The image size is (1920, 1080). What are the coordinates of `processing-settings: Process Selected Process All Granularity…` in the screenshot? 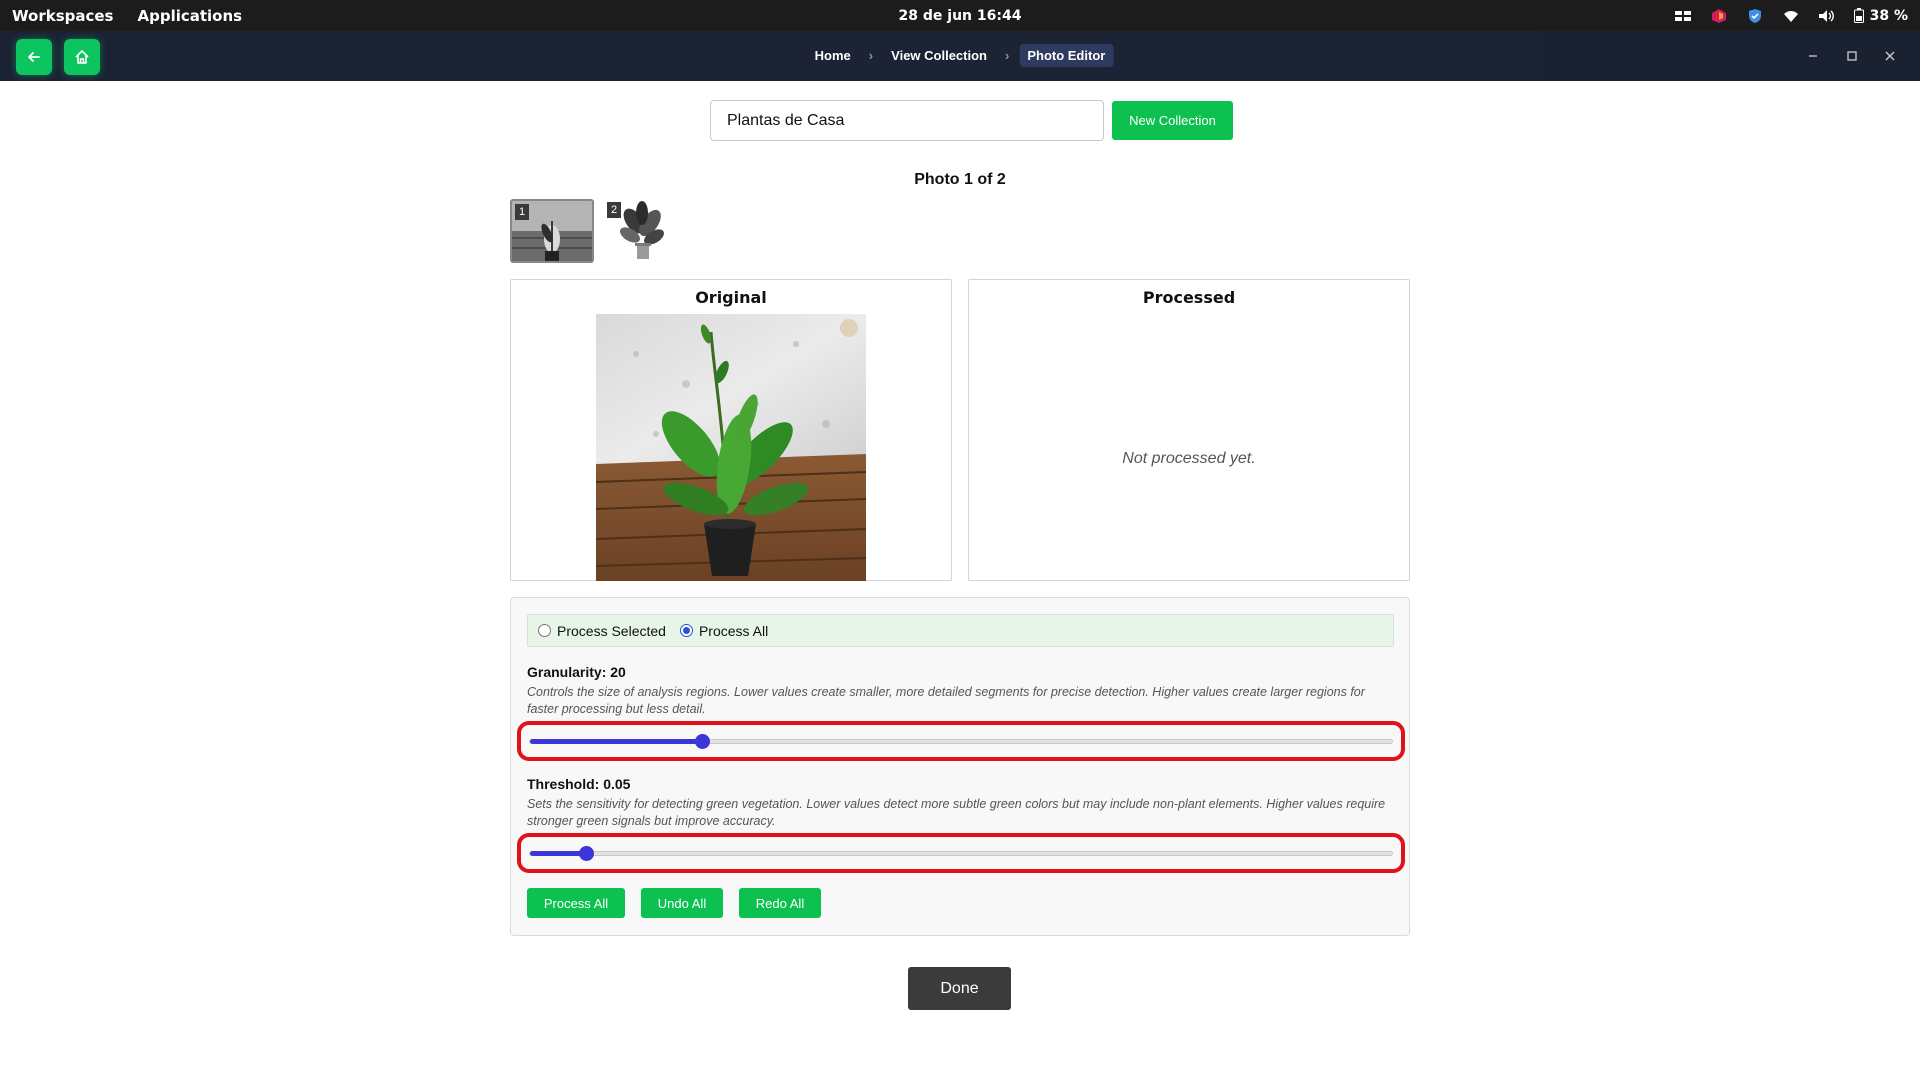 It's located at (960, 766).